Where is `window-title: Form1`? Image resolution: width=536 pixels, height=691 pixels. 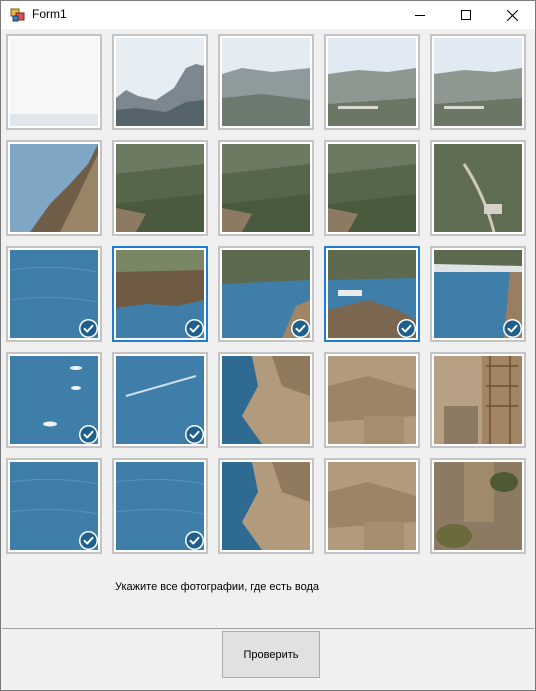
window-title: Form1 is located at coordinates (49, 14).